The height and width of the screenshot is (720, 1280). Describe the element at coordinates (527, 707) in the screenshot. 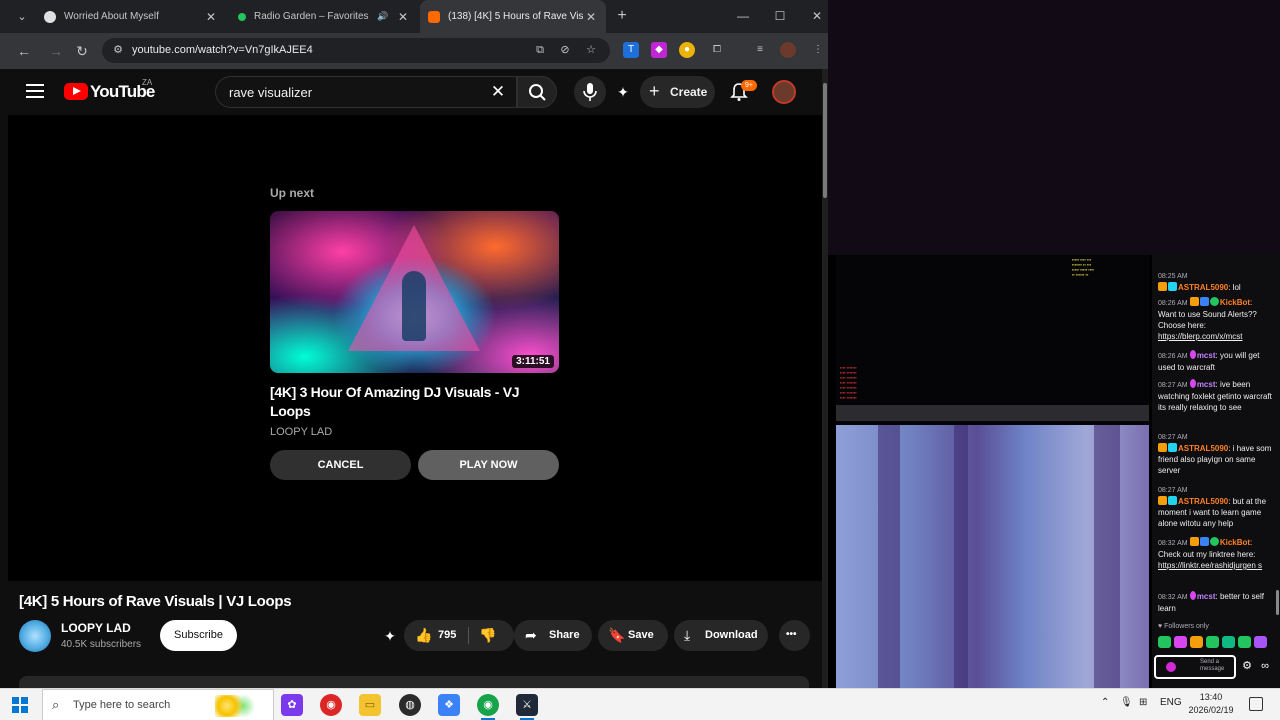

I see `game-app-icon: ⚔` at that location.